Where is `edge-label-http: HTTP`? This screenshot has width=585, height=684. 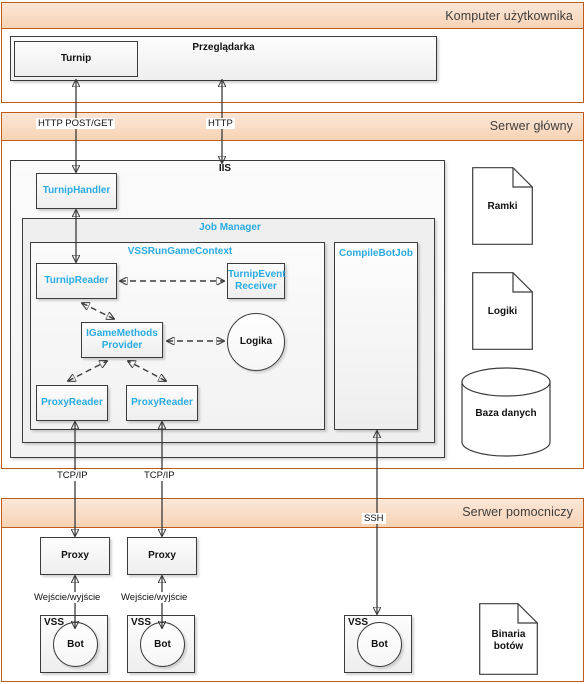
edge-label-http: HTTP is located at coordinates (220, 123).